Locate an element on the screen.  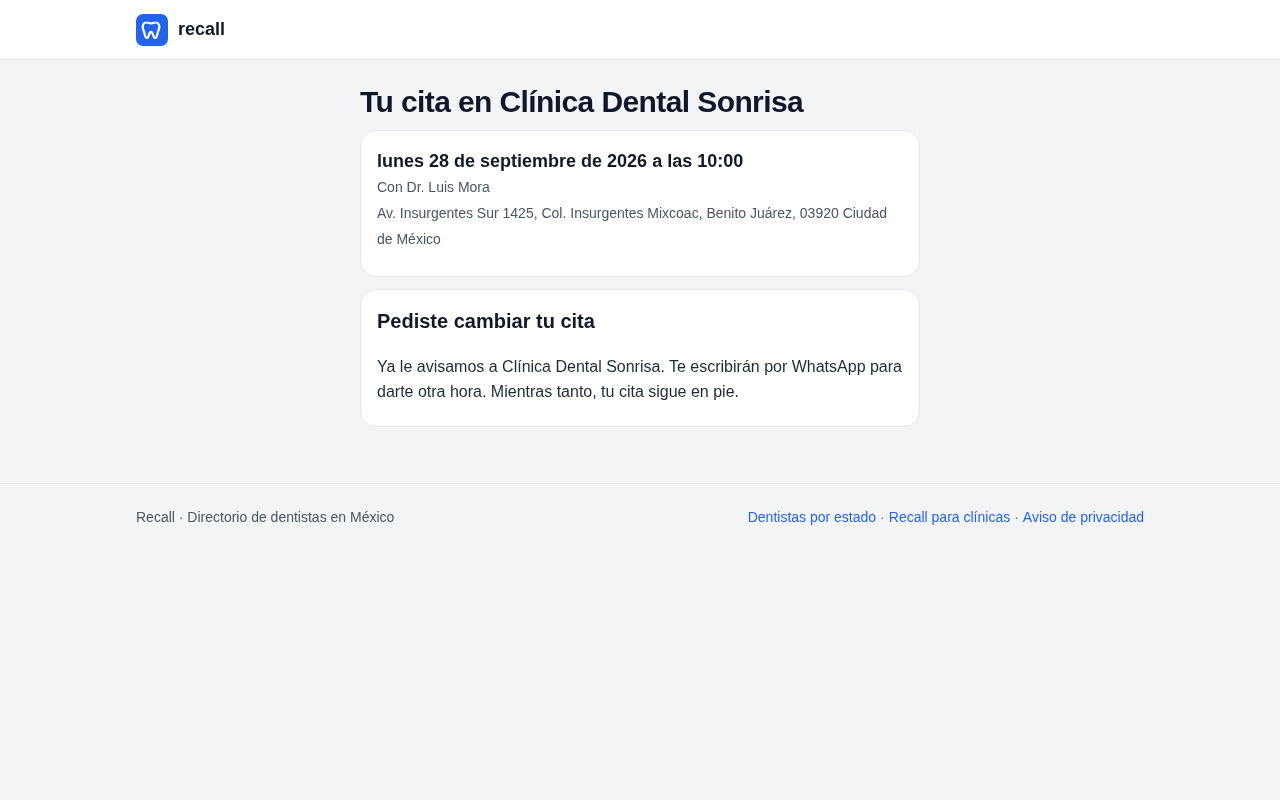
dentist-name: Con Dr. Luis Mora is located at coordinates (434, 187).